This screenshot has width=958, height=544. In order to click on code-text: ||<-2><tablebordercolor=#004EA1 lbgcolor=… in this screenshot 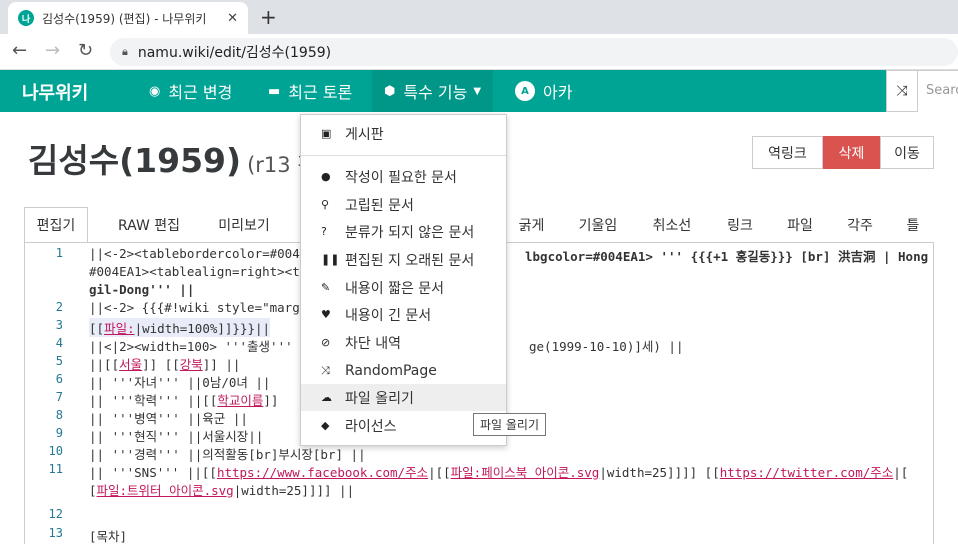, I will do `click(508, 255)`.